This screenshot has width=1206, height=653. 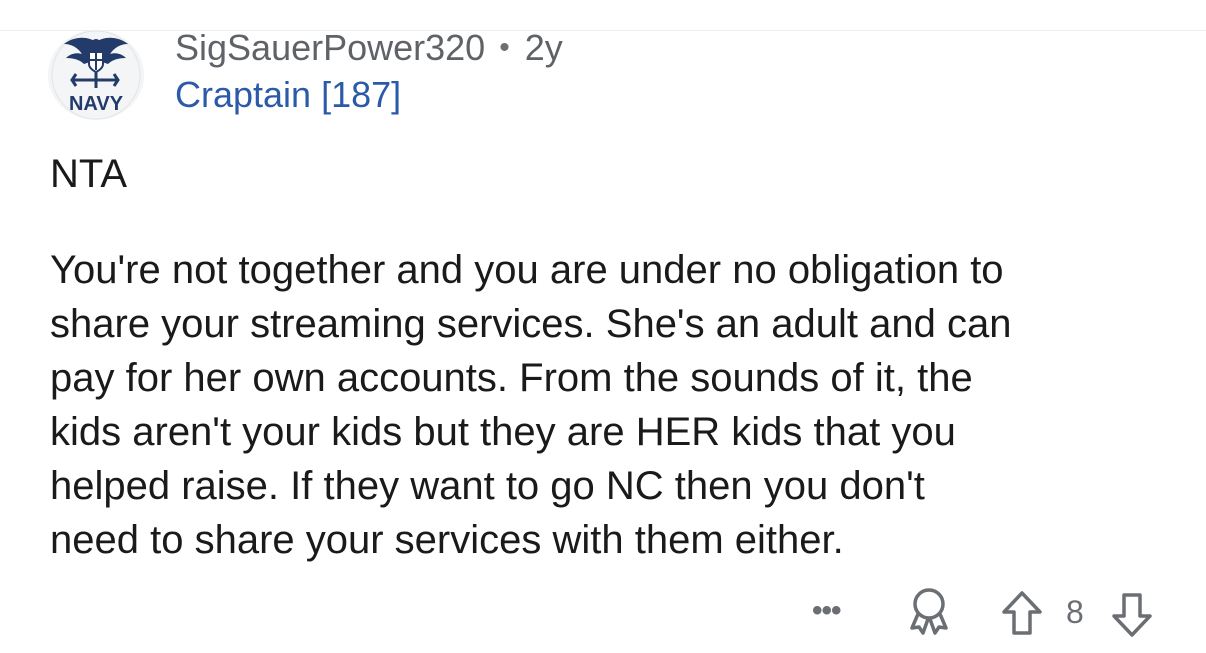 I want to click on award-ribbon-icon, so click(x=929, y=611).